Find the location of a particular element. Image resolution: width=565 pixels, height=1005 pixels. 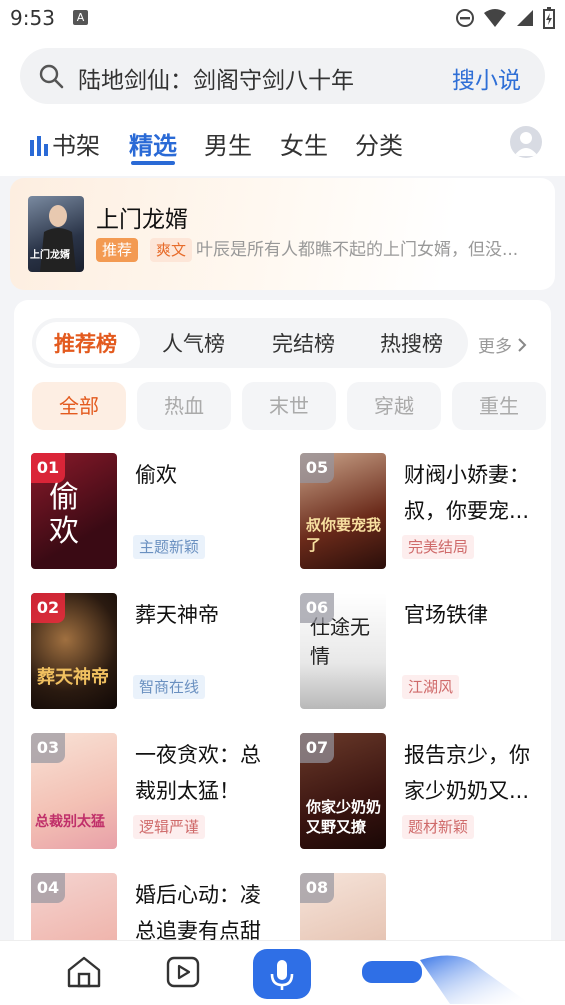

user-icon is located at coordinates (526, 144).